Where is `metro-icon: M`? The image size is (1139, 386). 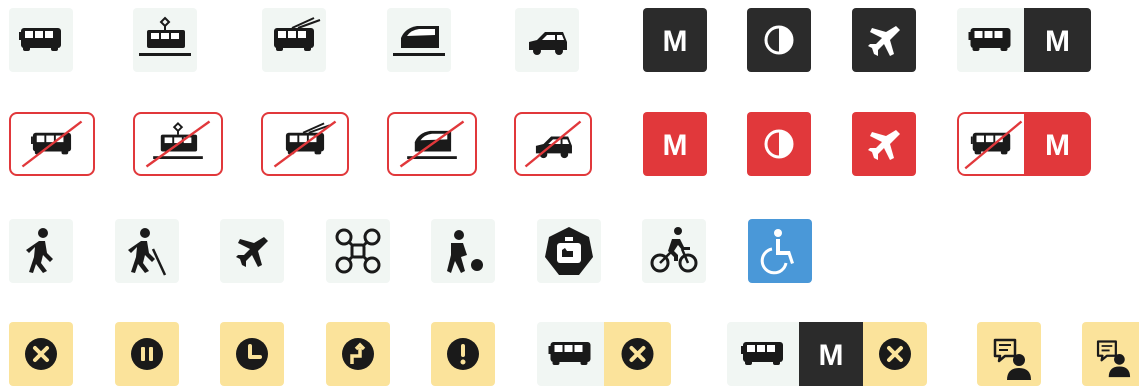
metro-icon: M is located at coordinates (675, 40).